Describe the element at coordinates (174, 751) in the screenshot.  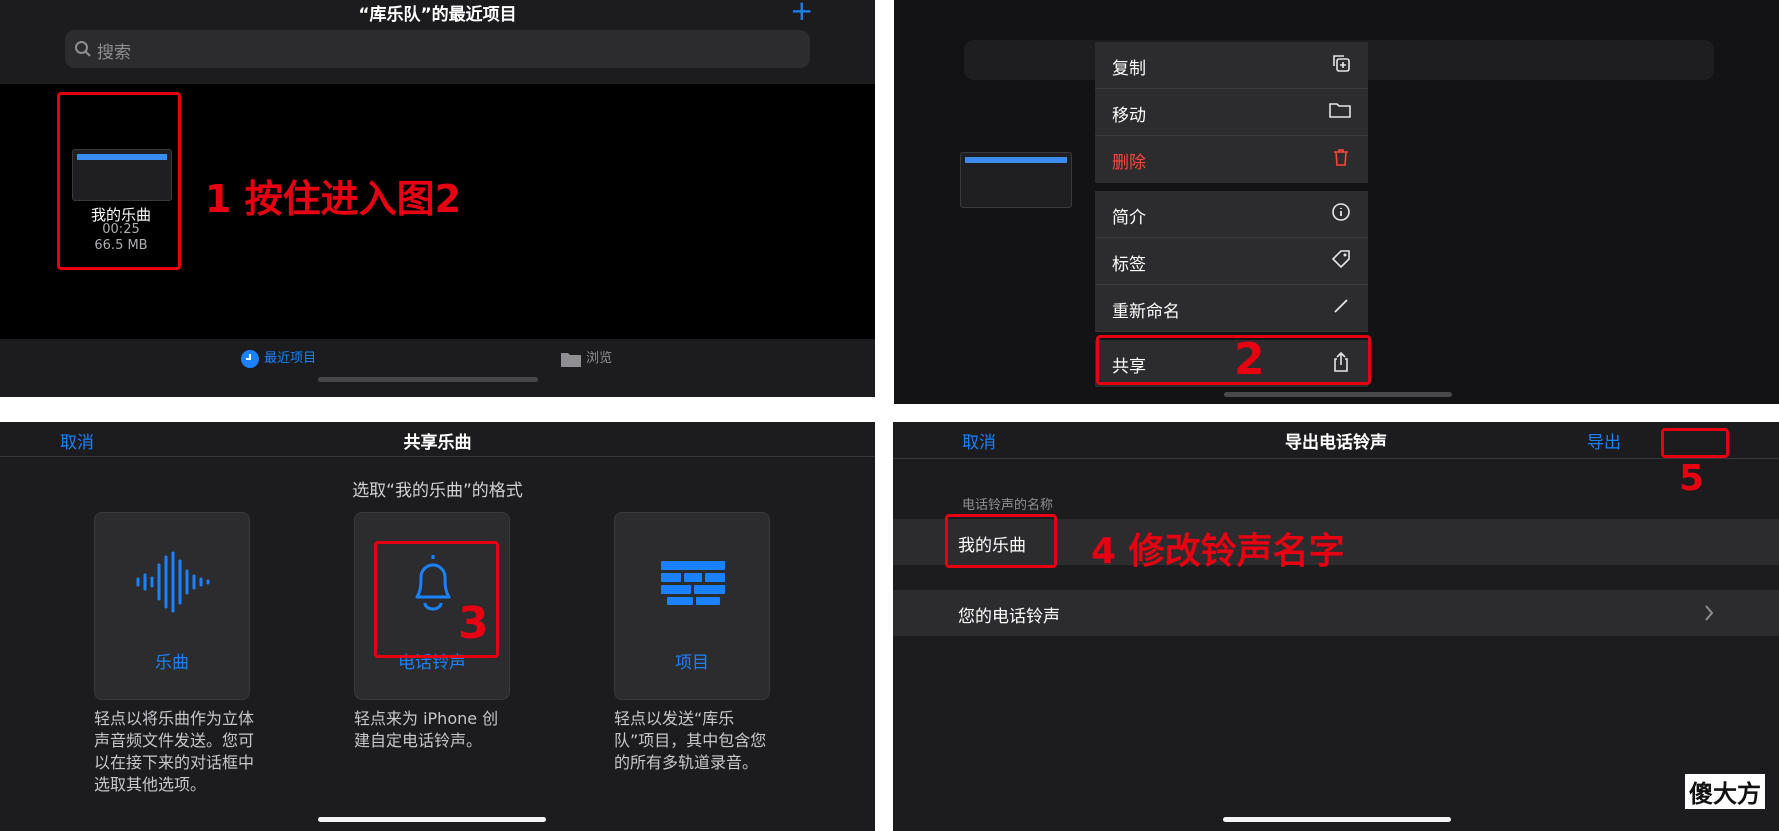
I see `option-song-desc: 轻点以将乐曲作为立体声音频文件发送。您可以在接下来的对话框中选取其他选项。` at that location.